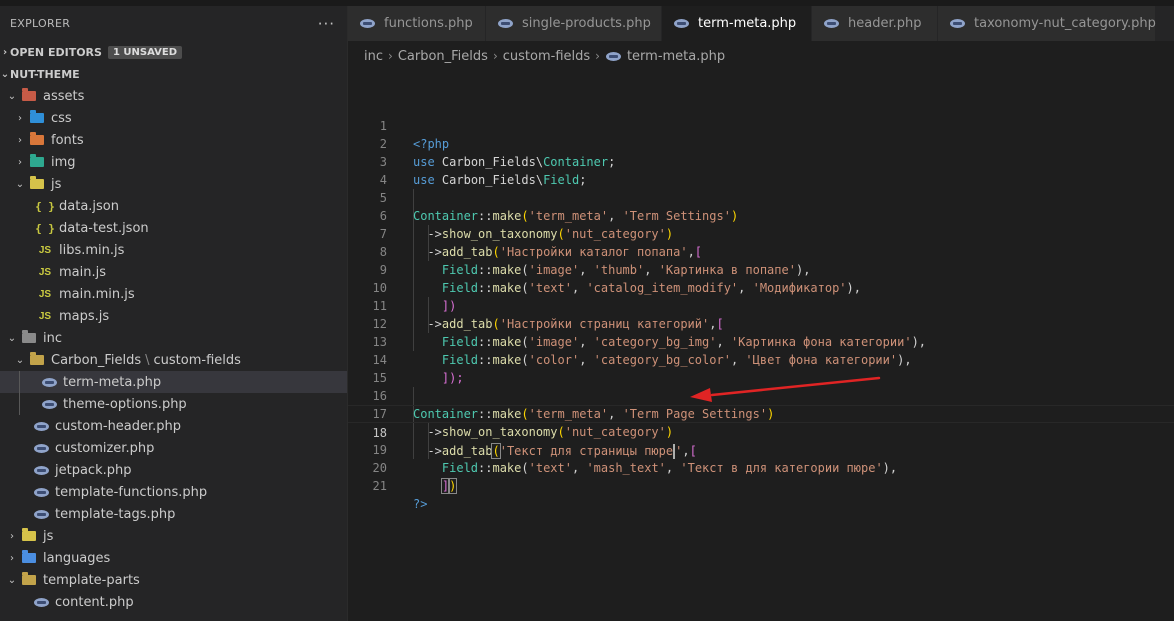  What do you see at coordinates (761, 359) in the screenshot?
I see `code-line: 14 ]);` at bounding box center [761, 359].